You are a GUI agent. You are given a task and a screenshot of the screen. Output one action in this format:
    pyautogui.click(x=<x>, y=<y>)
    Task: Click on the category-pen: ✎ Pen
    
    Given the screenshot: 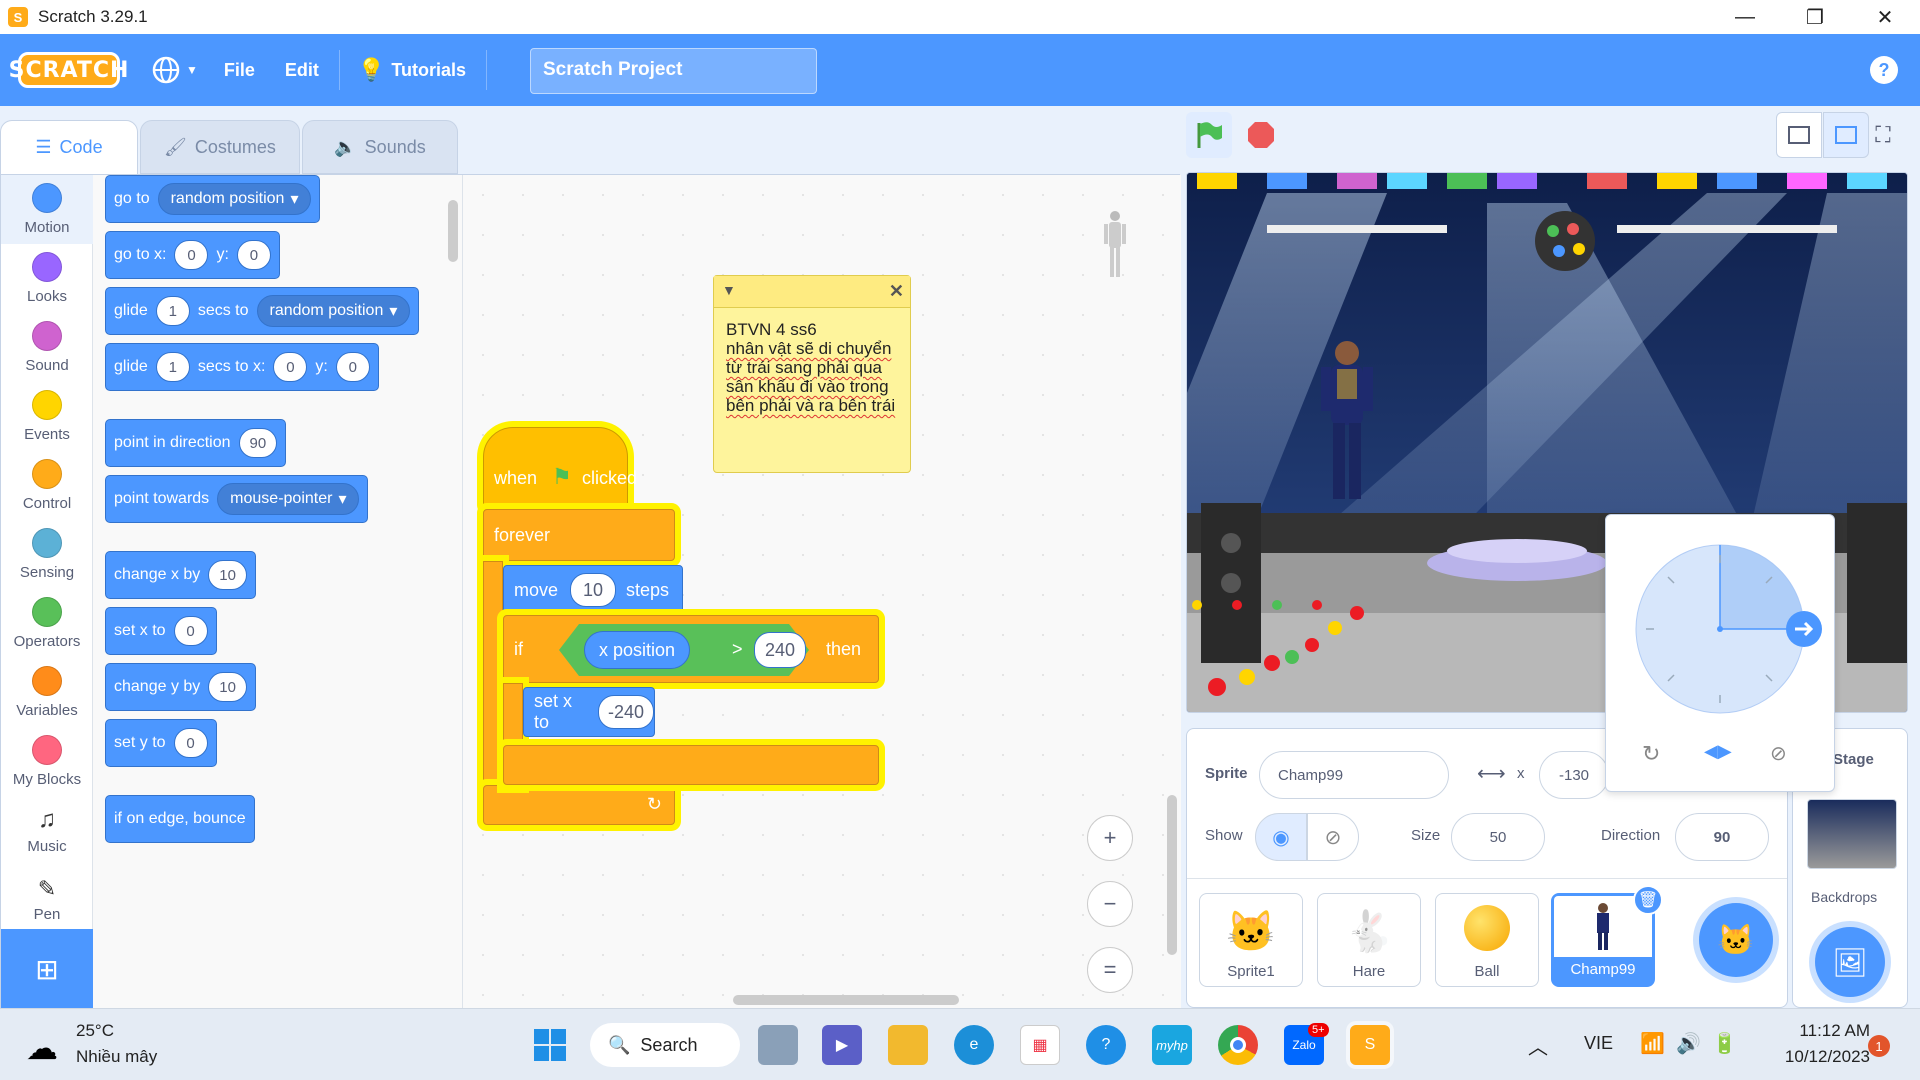 What is the action you would take?
    pyautogui.click(x=47, y=899)
    